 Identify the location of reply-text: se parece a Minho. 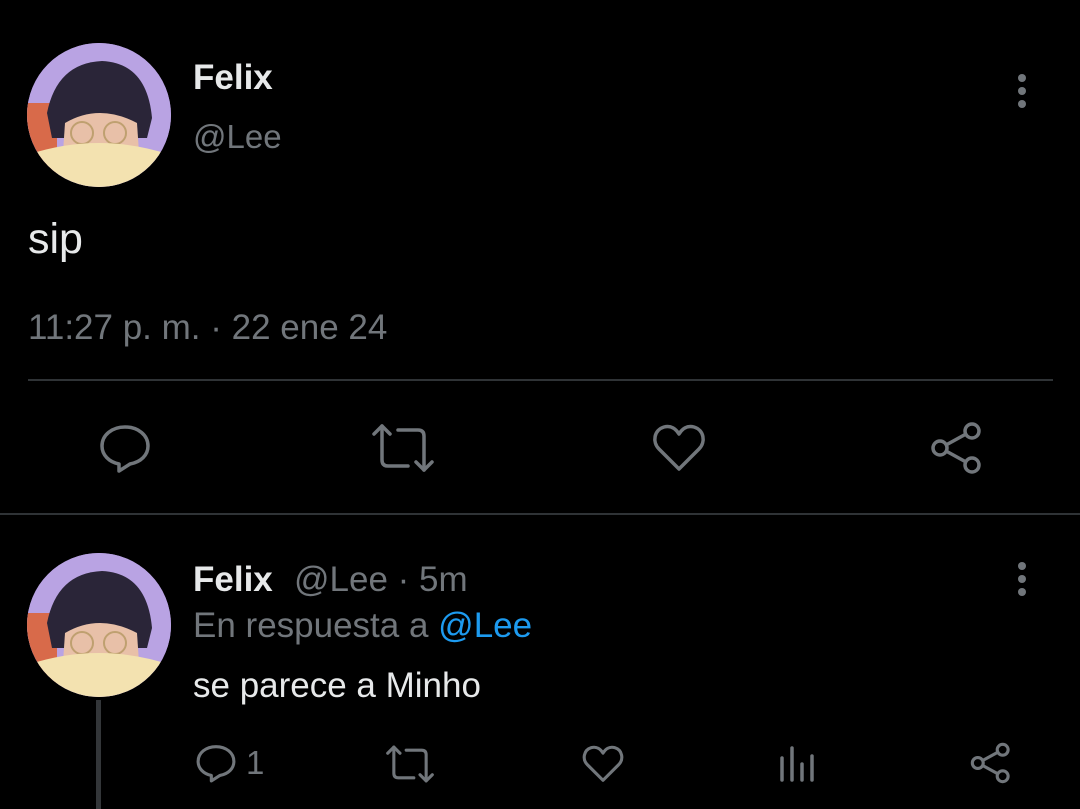
(337, 685).